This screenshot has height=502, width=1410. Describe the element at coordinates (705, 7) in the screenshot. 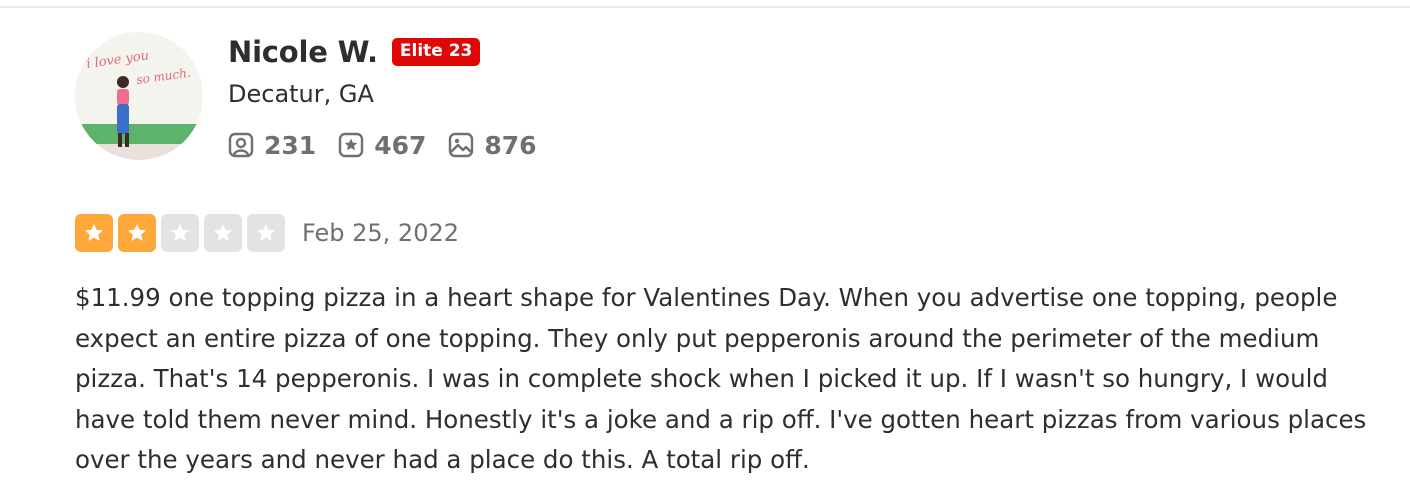

I see `divider` at that location.